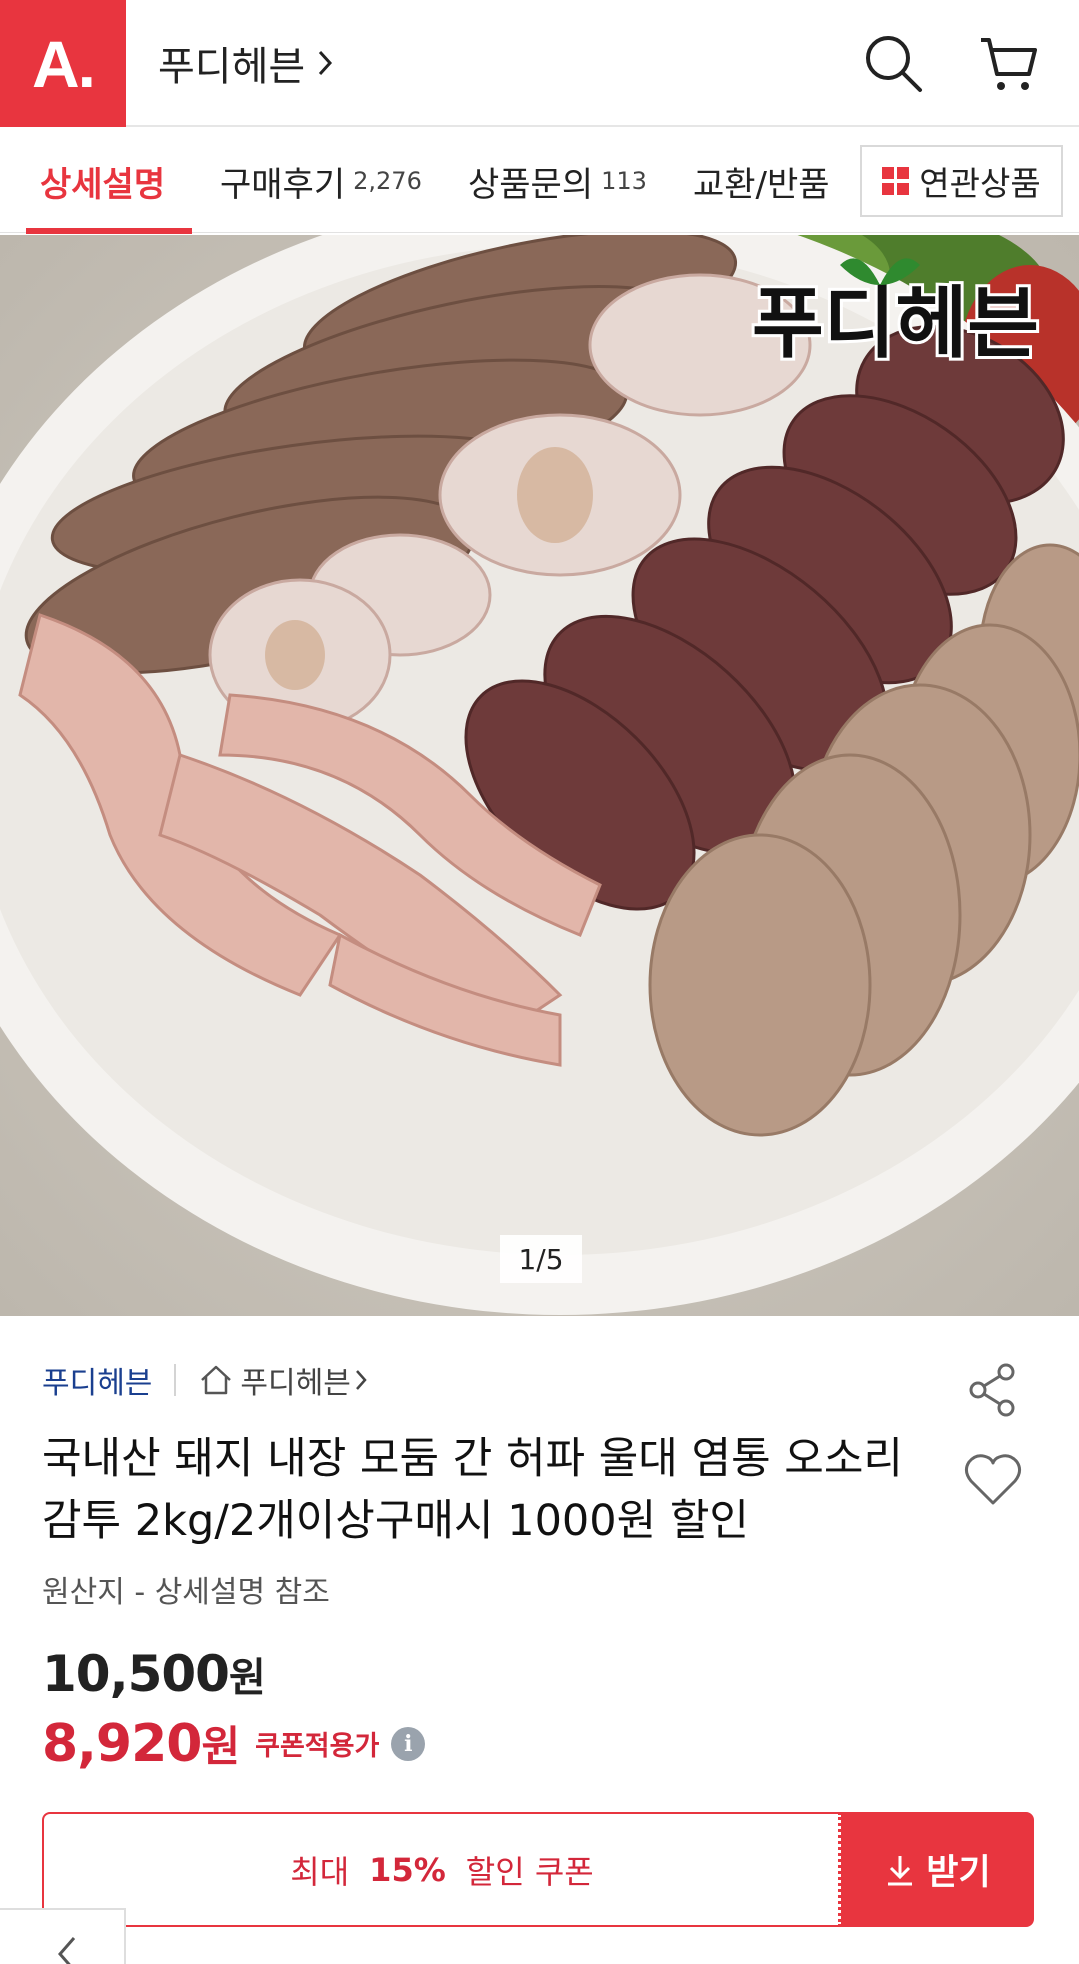 The image size is (1079, 1964). I want to click on original-price: 10,500원, so click(154, 1674).